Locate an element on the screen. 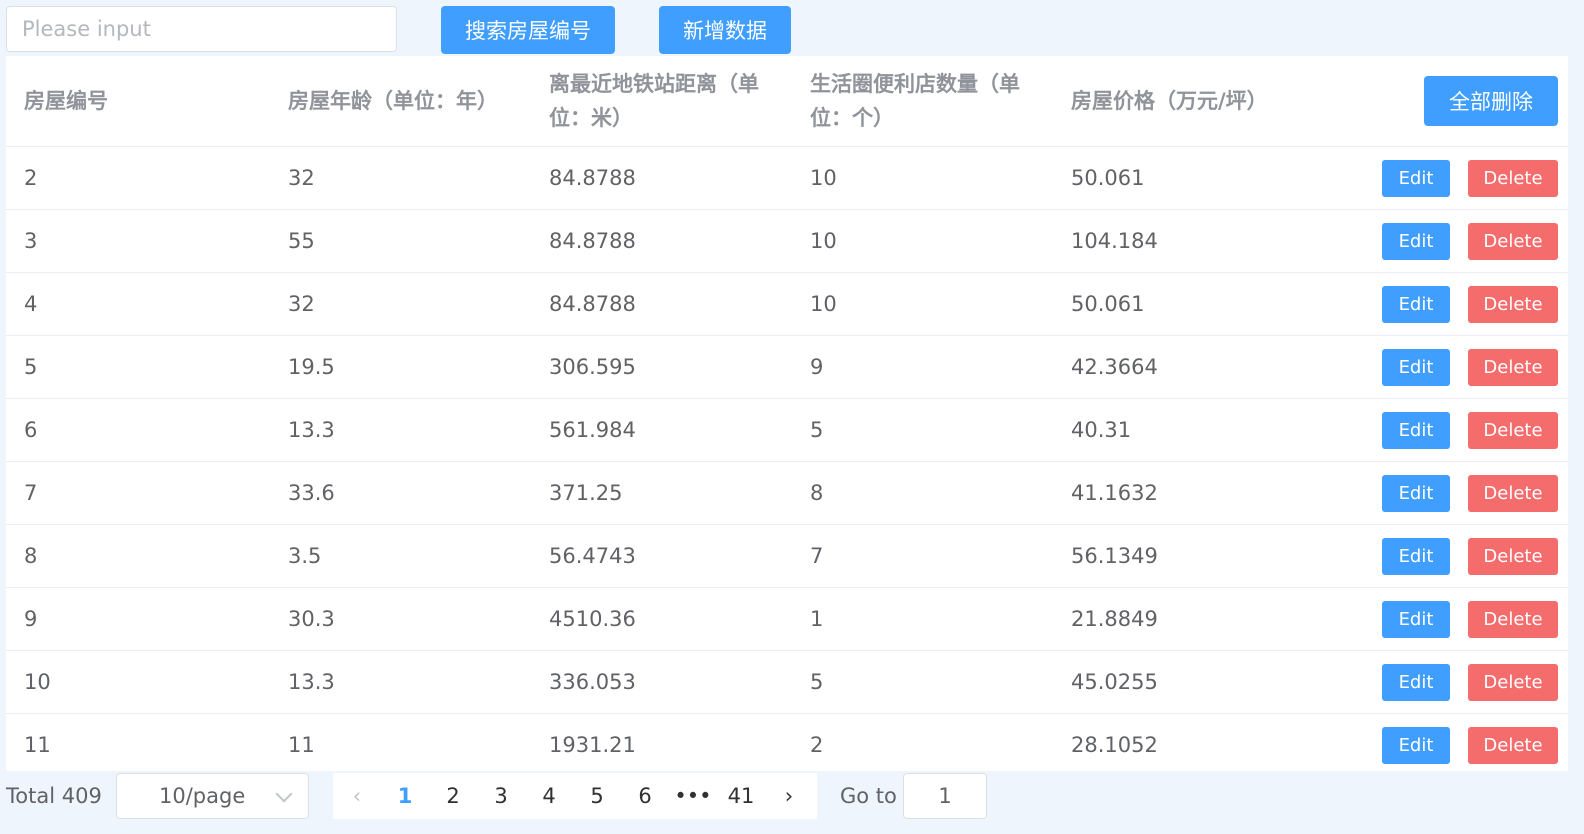 The height and width of the screenshot is (834, 1584). cell-house-price: 42.3664 is located at coordinates (1183, 367).